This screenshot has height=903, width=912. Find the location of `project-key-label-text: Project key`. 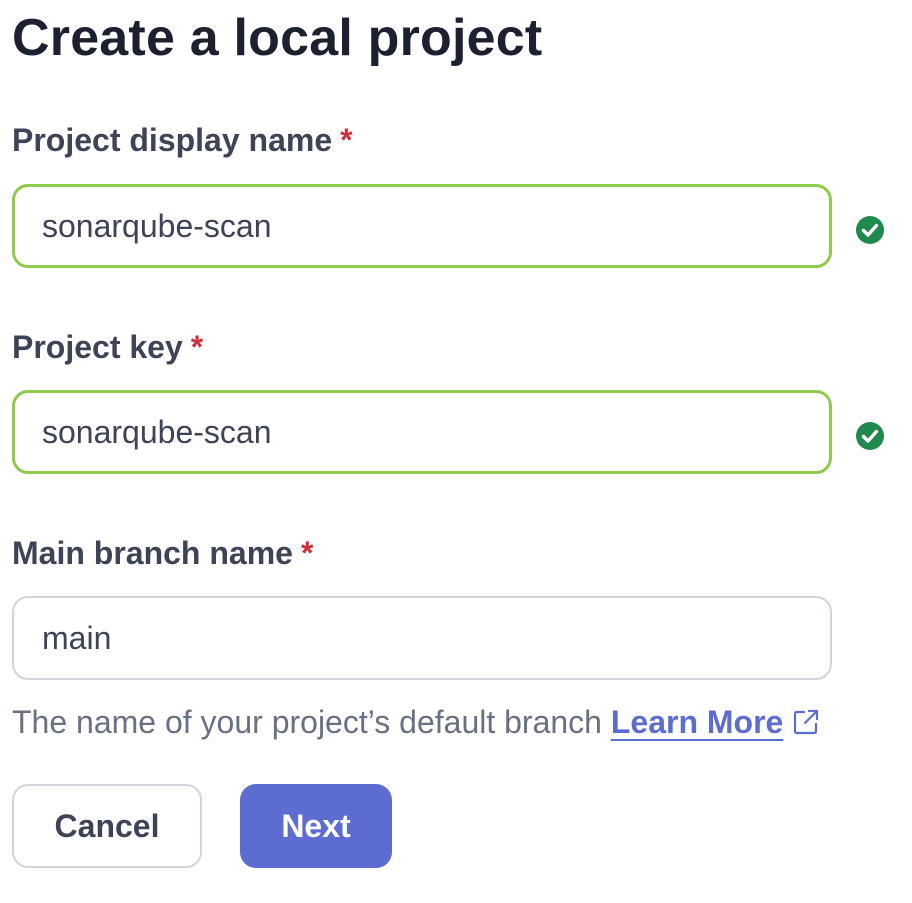

project-key-label-text: Project key is located at coordinates (97, 347).